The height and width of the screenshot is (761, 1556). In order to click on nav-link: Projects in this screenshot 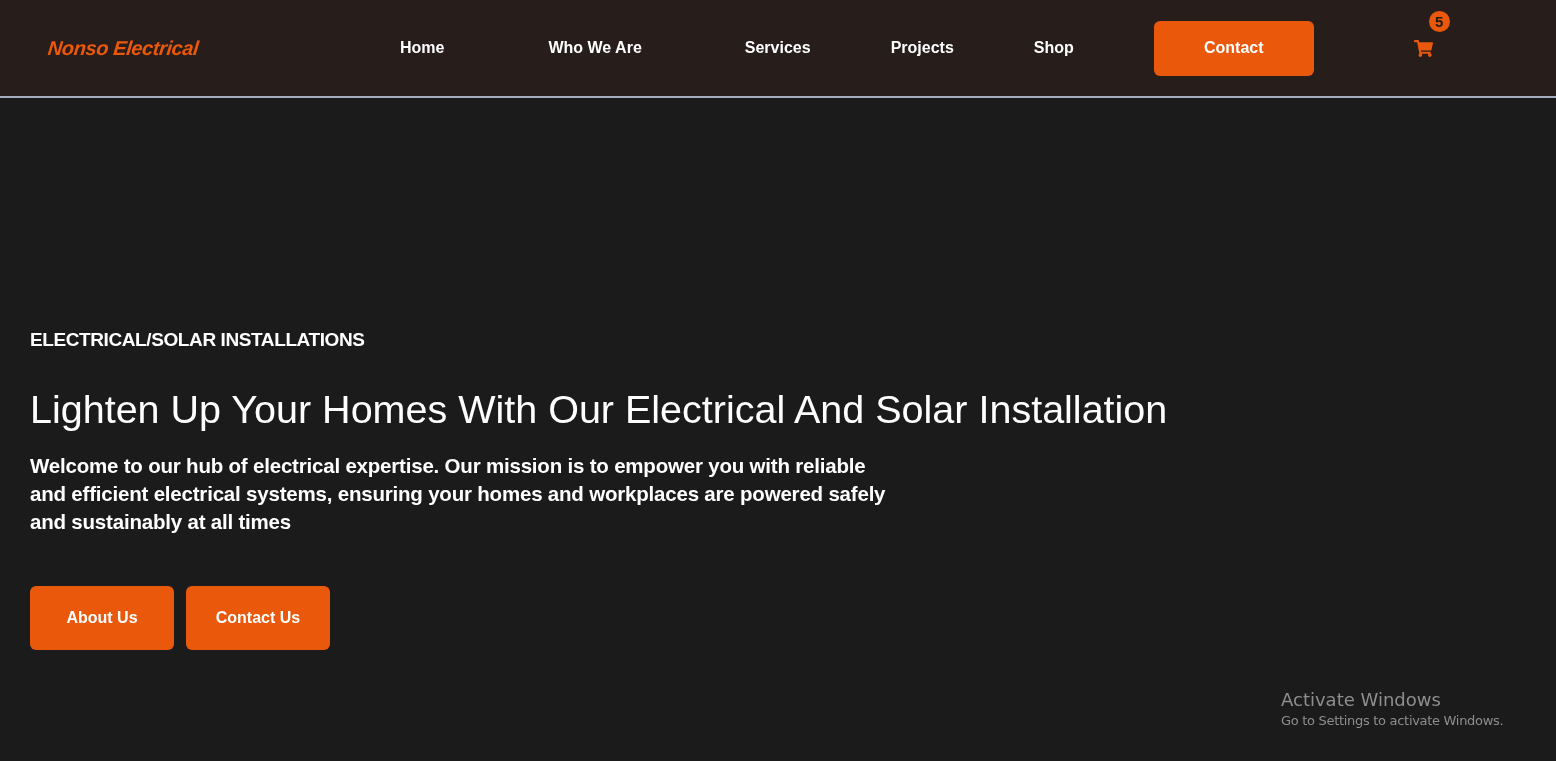, I will do `click(922, 48)`.